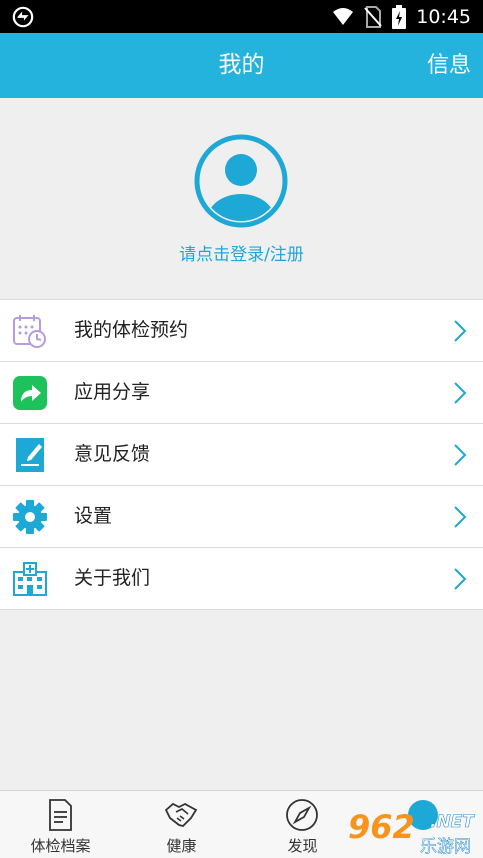 The width and height of the screenshot is (483, 858). I want to click on menu-item-label: 设置, so click(93, 516).